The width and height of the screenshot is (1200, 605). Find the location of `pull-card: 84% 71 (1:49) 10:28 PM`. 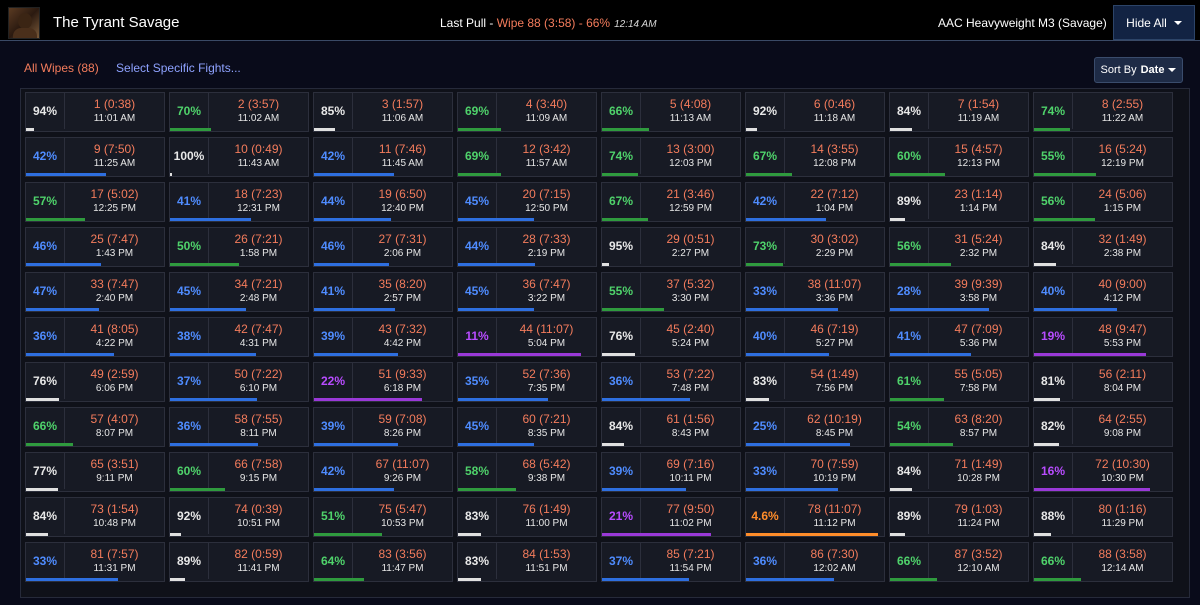

pull-card: 84% 71 (1:49) 10:28 PM is located at coordinates (959, 472).